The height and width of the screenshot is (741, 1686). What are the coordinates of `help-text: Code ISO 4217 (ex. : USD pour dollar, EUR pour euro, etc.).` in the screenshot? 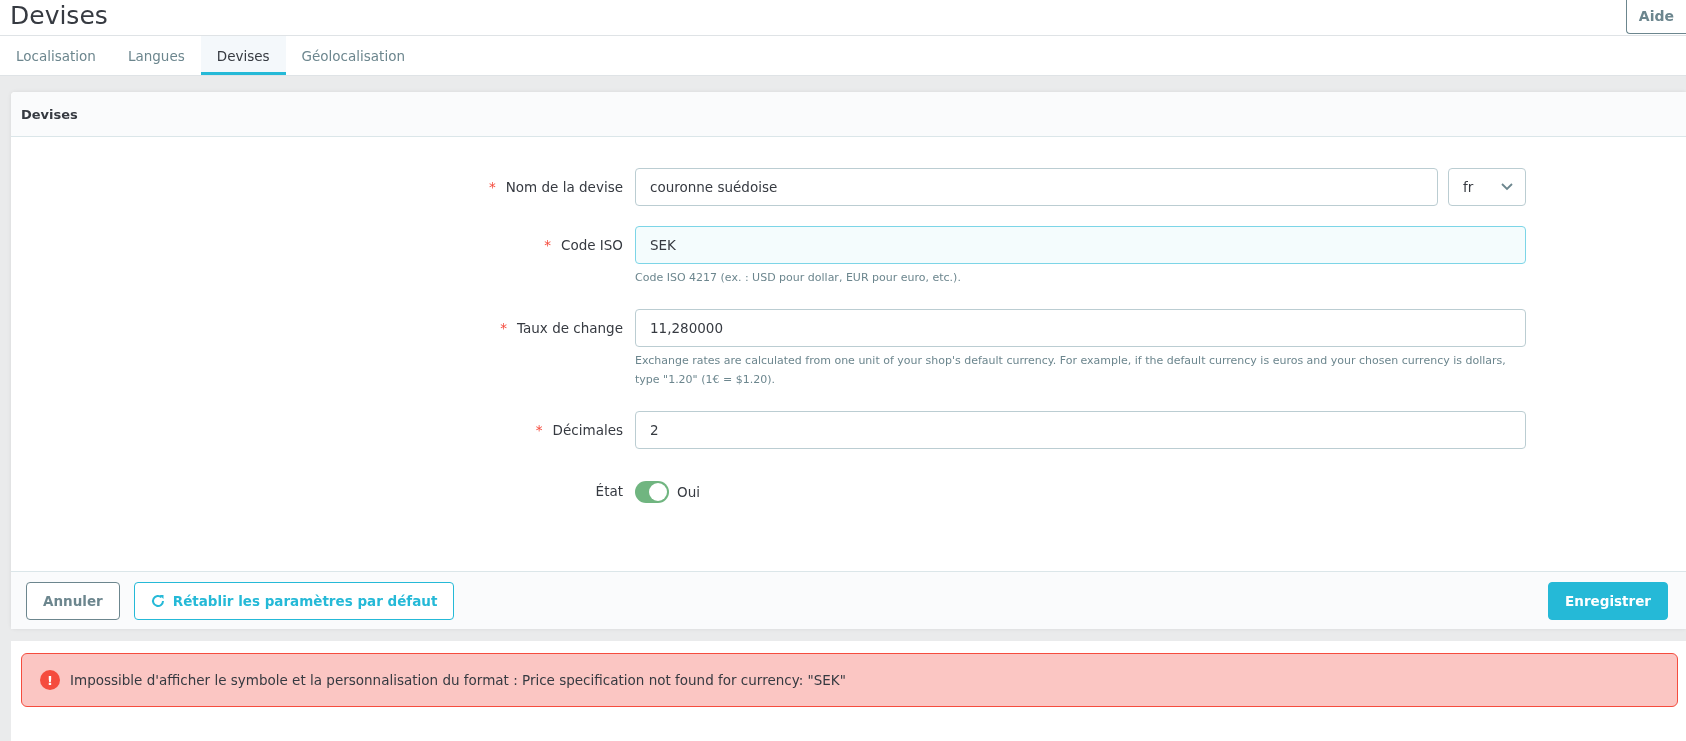 It's located at (798, 278).